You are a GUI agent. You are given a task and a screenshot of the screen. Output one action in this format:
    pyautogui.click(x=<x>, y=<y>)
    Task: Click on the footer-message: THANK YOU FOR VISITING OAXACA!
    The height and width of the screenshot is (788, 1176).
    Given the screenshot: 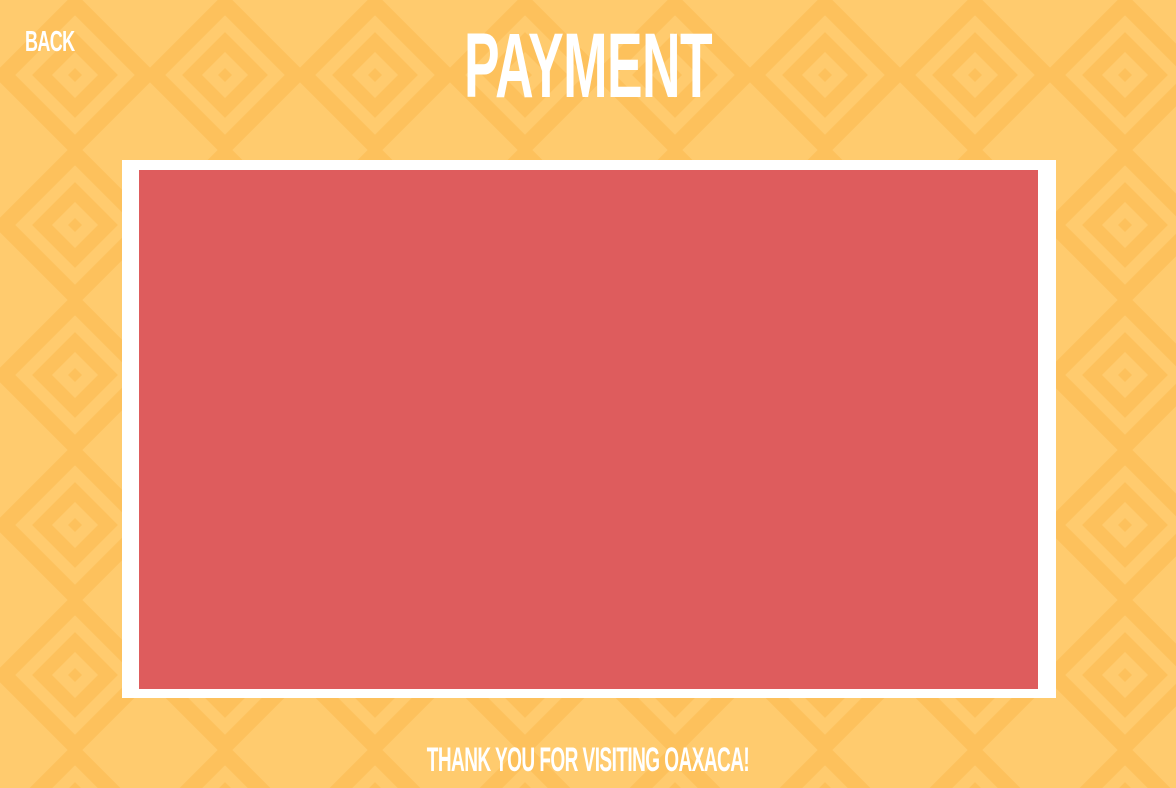 What is the action you would take?
    pyautogui.click(x=588, y=760)
    